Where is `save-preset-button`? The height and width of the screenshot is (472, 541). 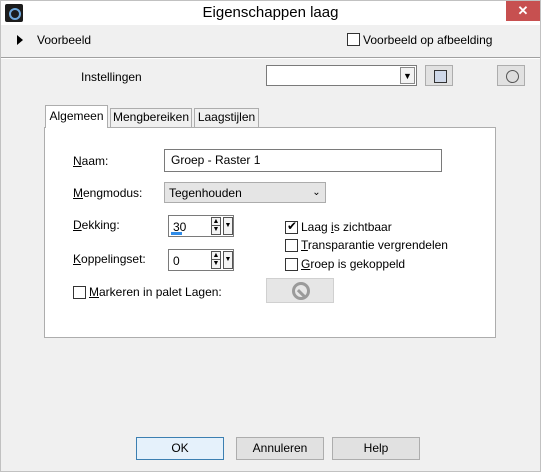 save-preset-button is located at coordinates (439, 75).